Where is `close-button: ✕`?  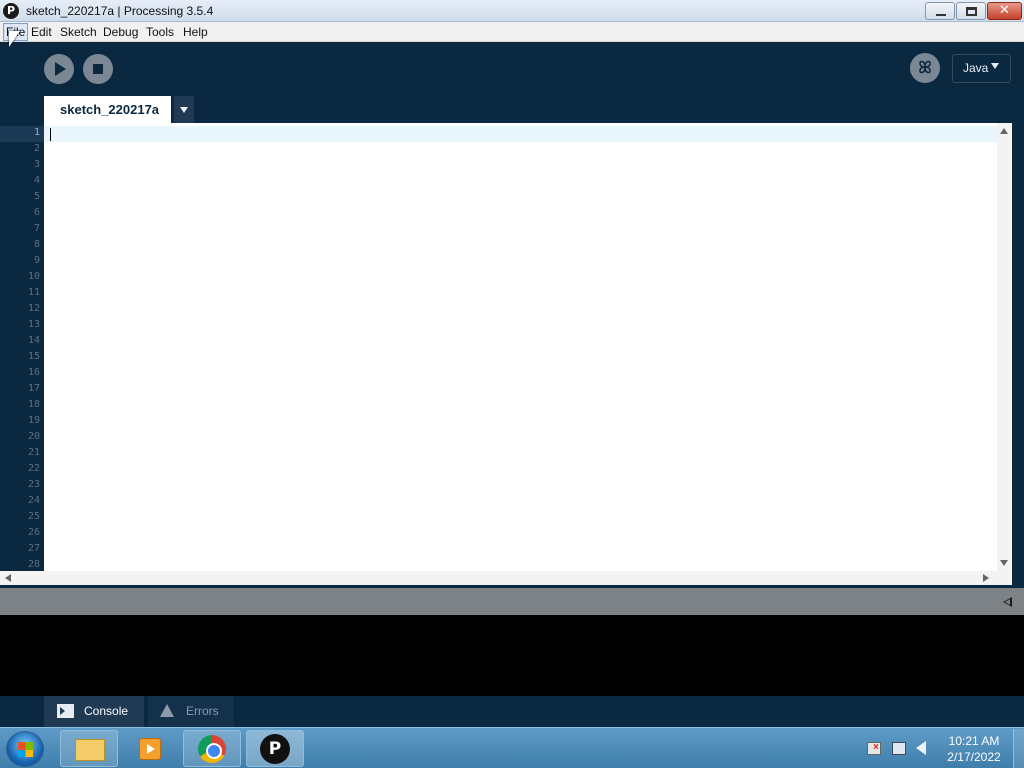
close-button: ✕ is located at coordinates (1004, 11).